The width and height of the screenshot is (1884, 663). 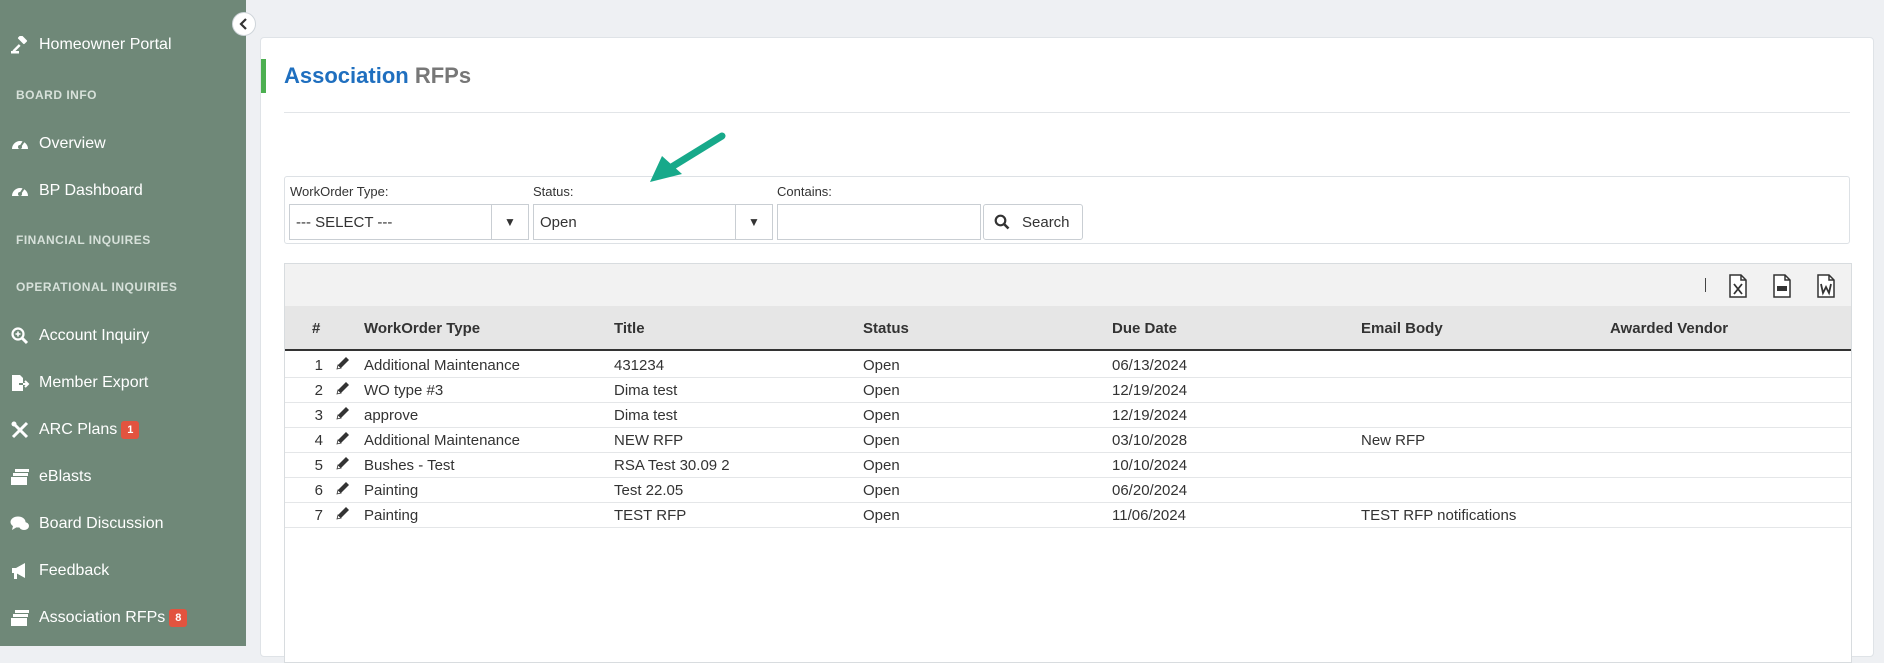 What do you see at coordinates (318, 415) in the screenshot?
I see `row-number: 3` at bounding box center [318, 415].